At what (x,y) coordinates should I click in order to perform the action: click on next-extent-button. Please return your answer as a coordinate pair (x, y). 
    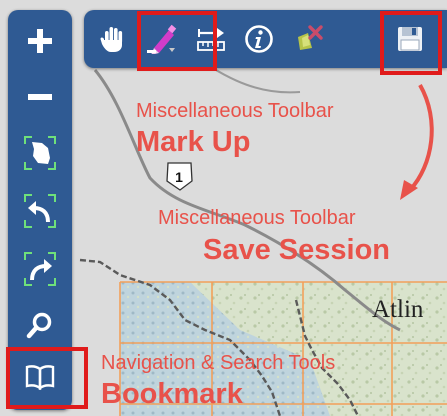
    Looking at the image, I should click on (40, 269).